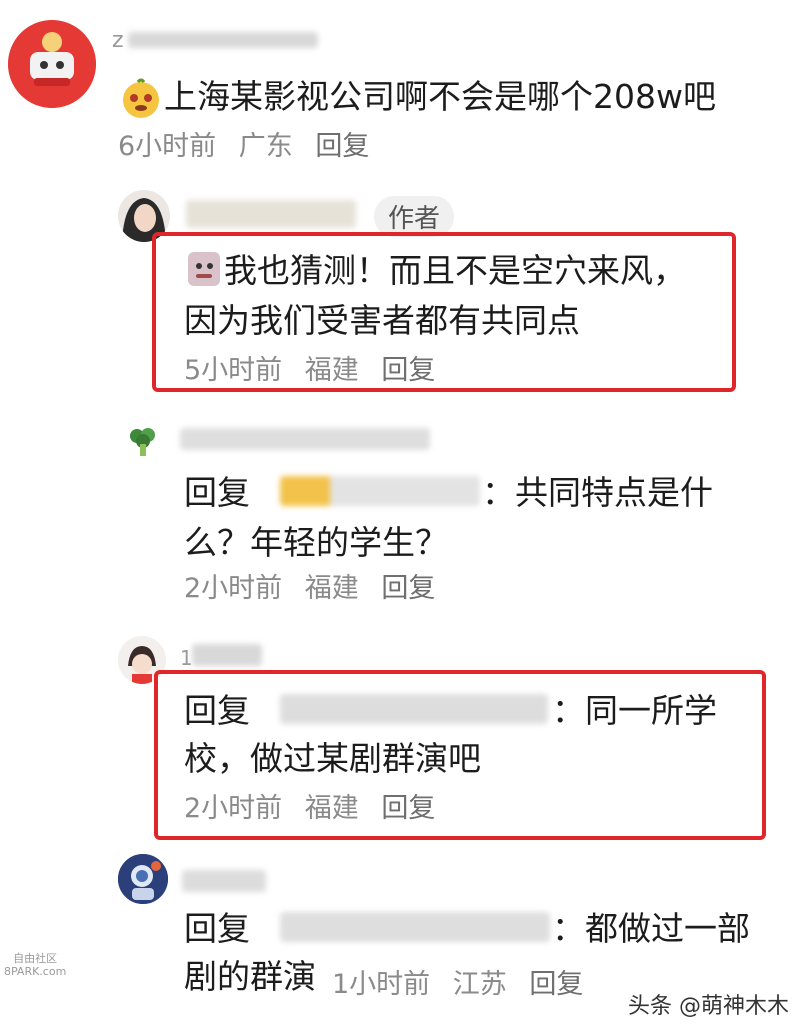 Image resolution: width=800 pixels, height=1026 pixels. I want to click on comment-meta: 1小时前 江苏 回复, so click(464, 981).